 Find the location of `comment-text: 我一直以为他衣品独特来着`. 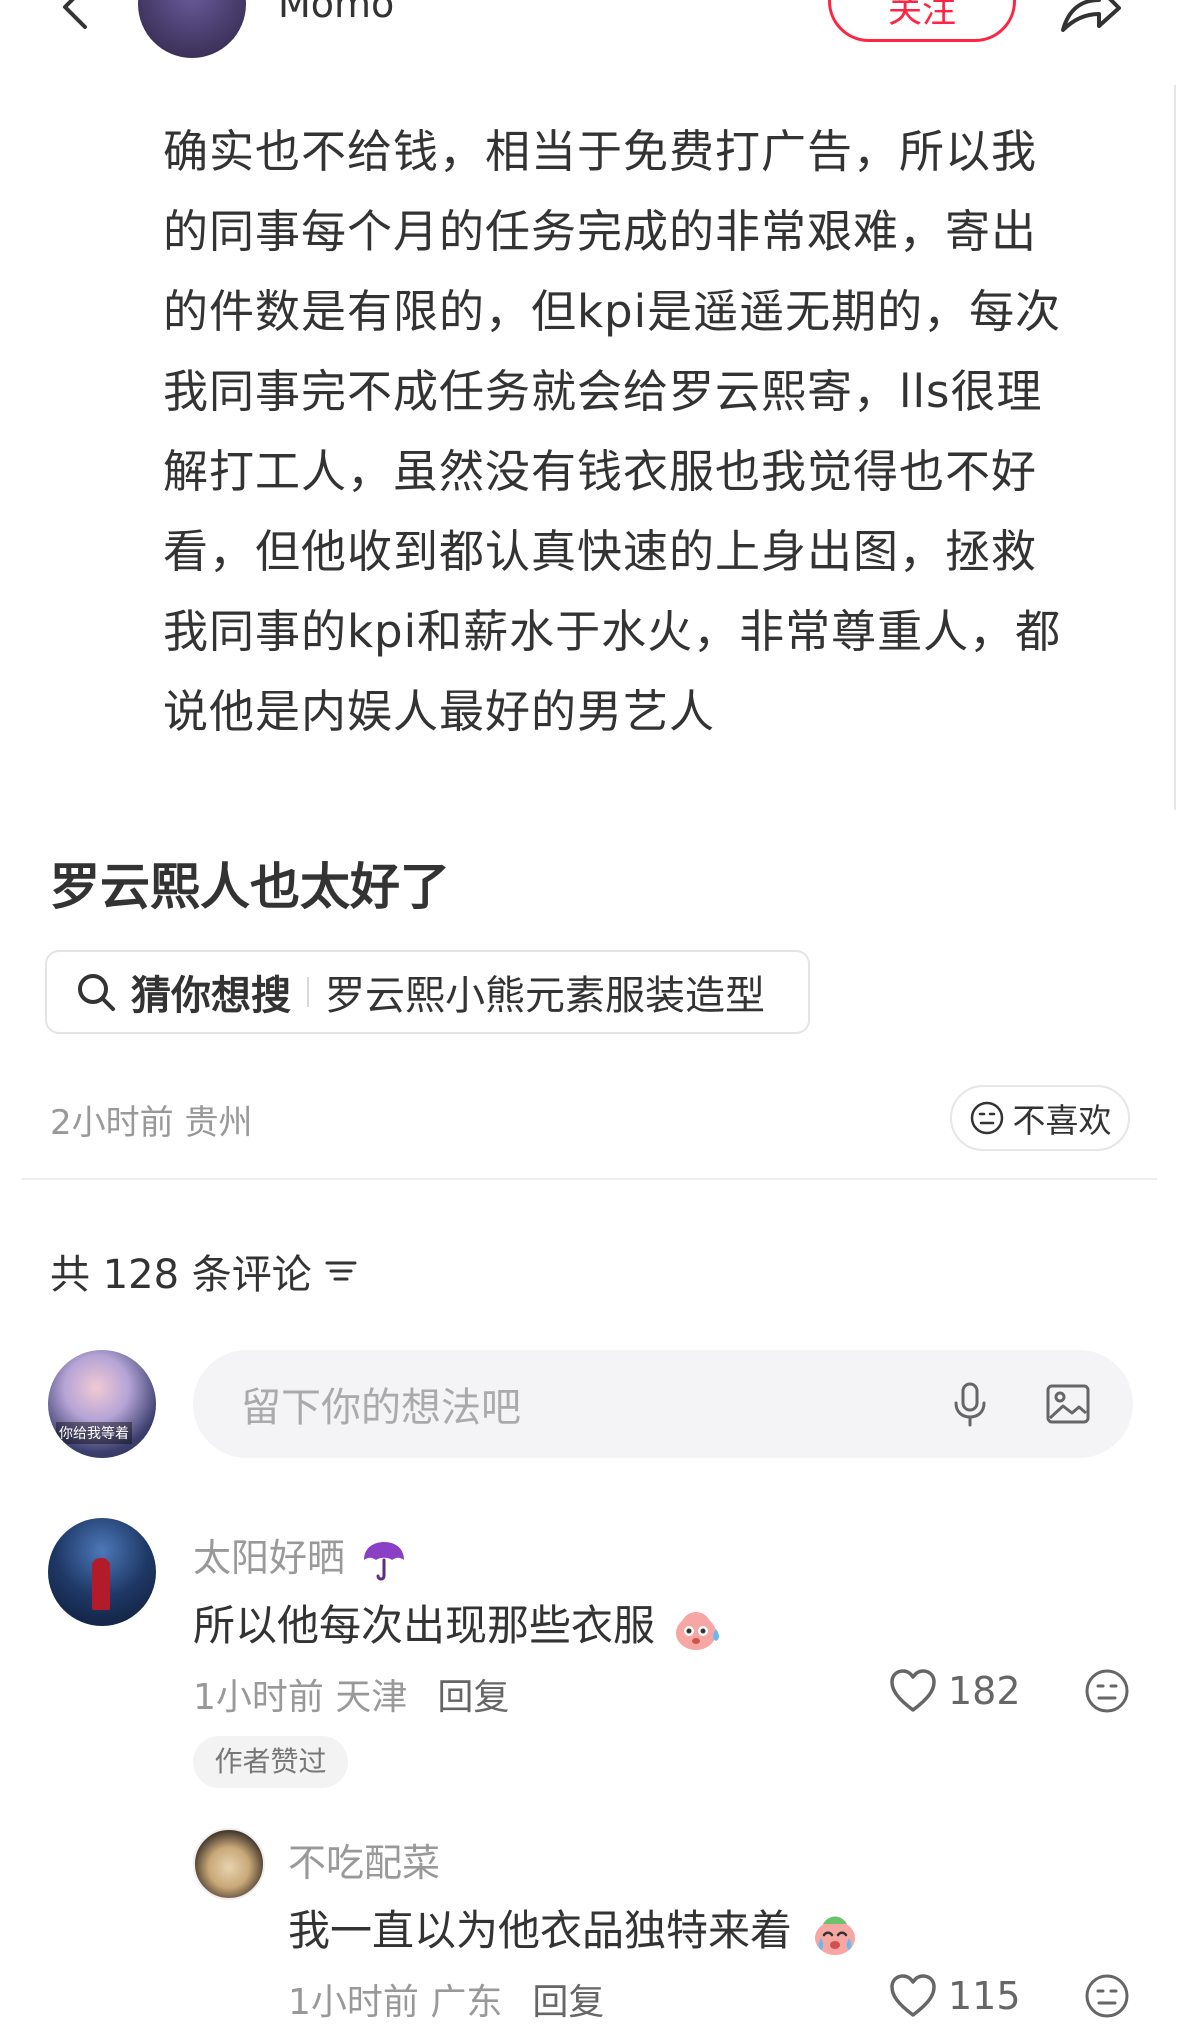

comment-text: 我一直以为他衣品独特来着 is located at coordinates (574, 1928).